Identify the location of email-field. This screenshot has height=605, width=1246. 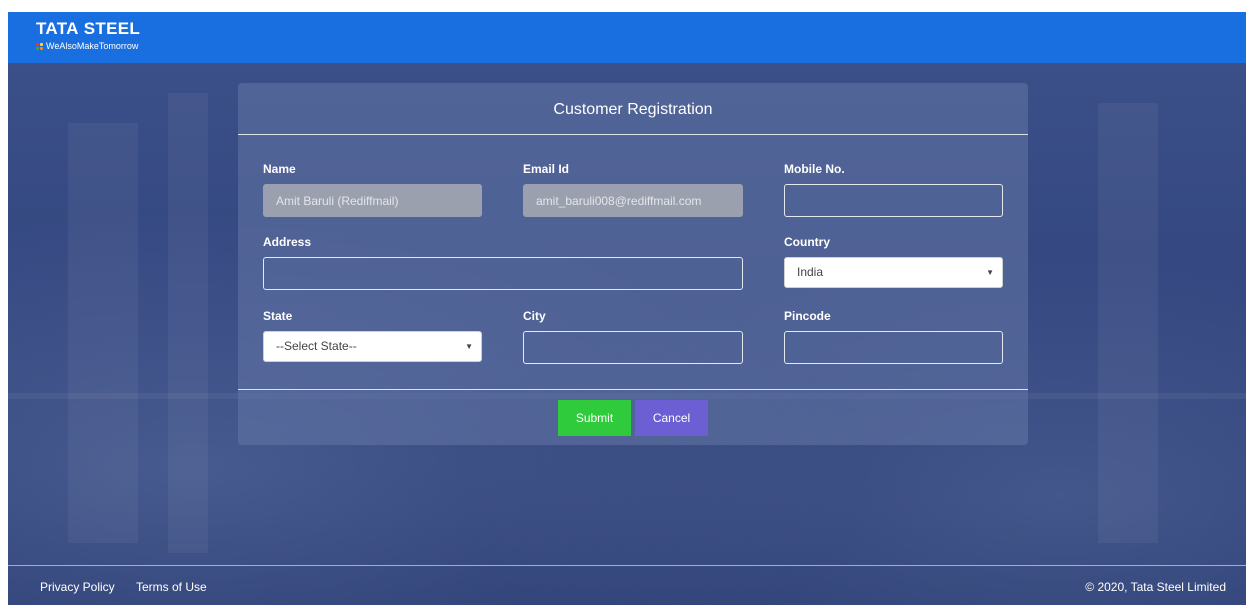
(633, 200).